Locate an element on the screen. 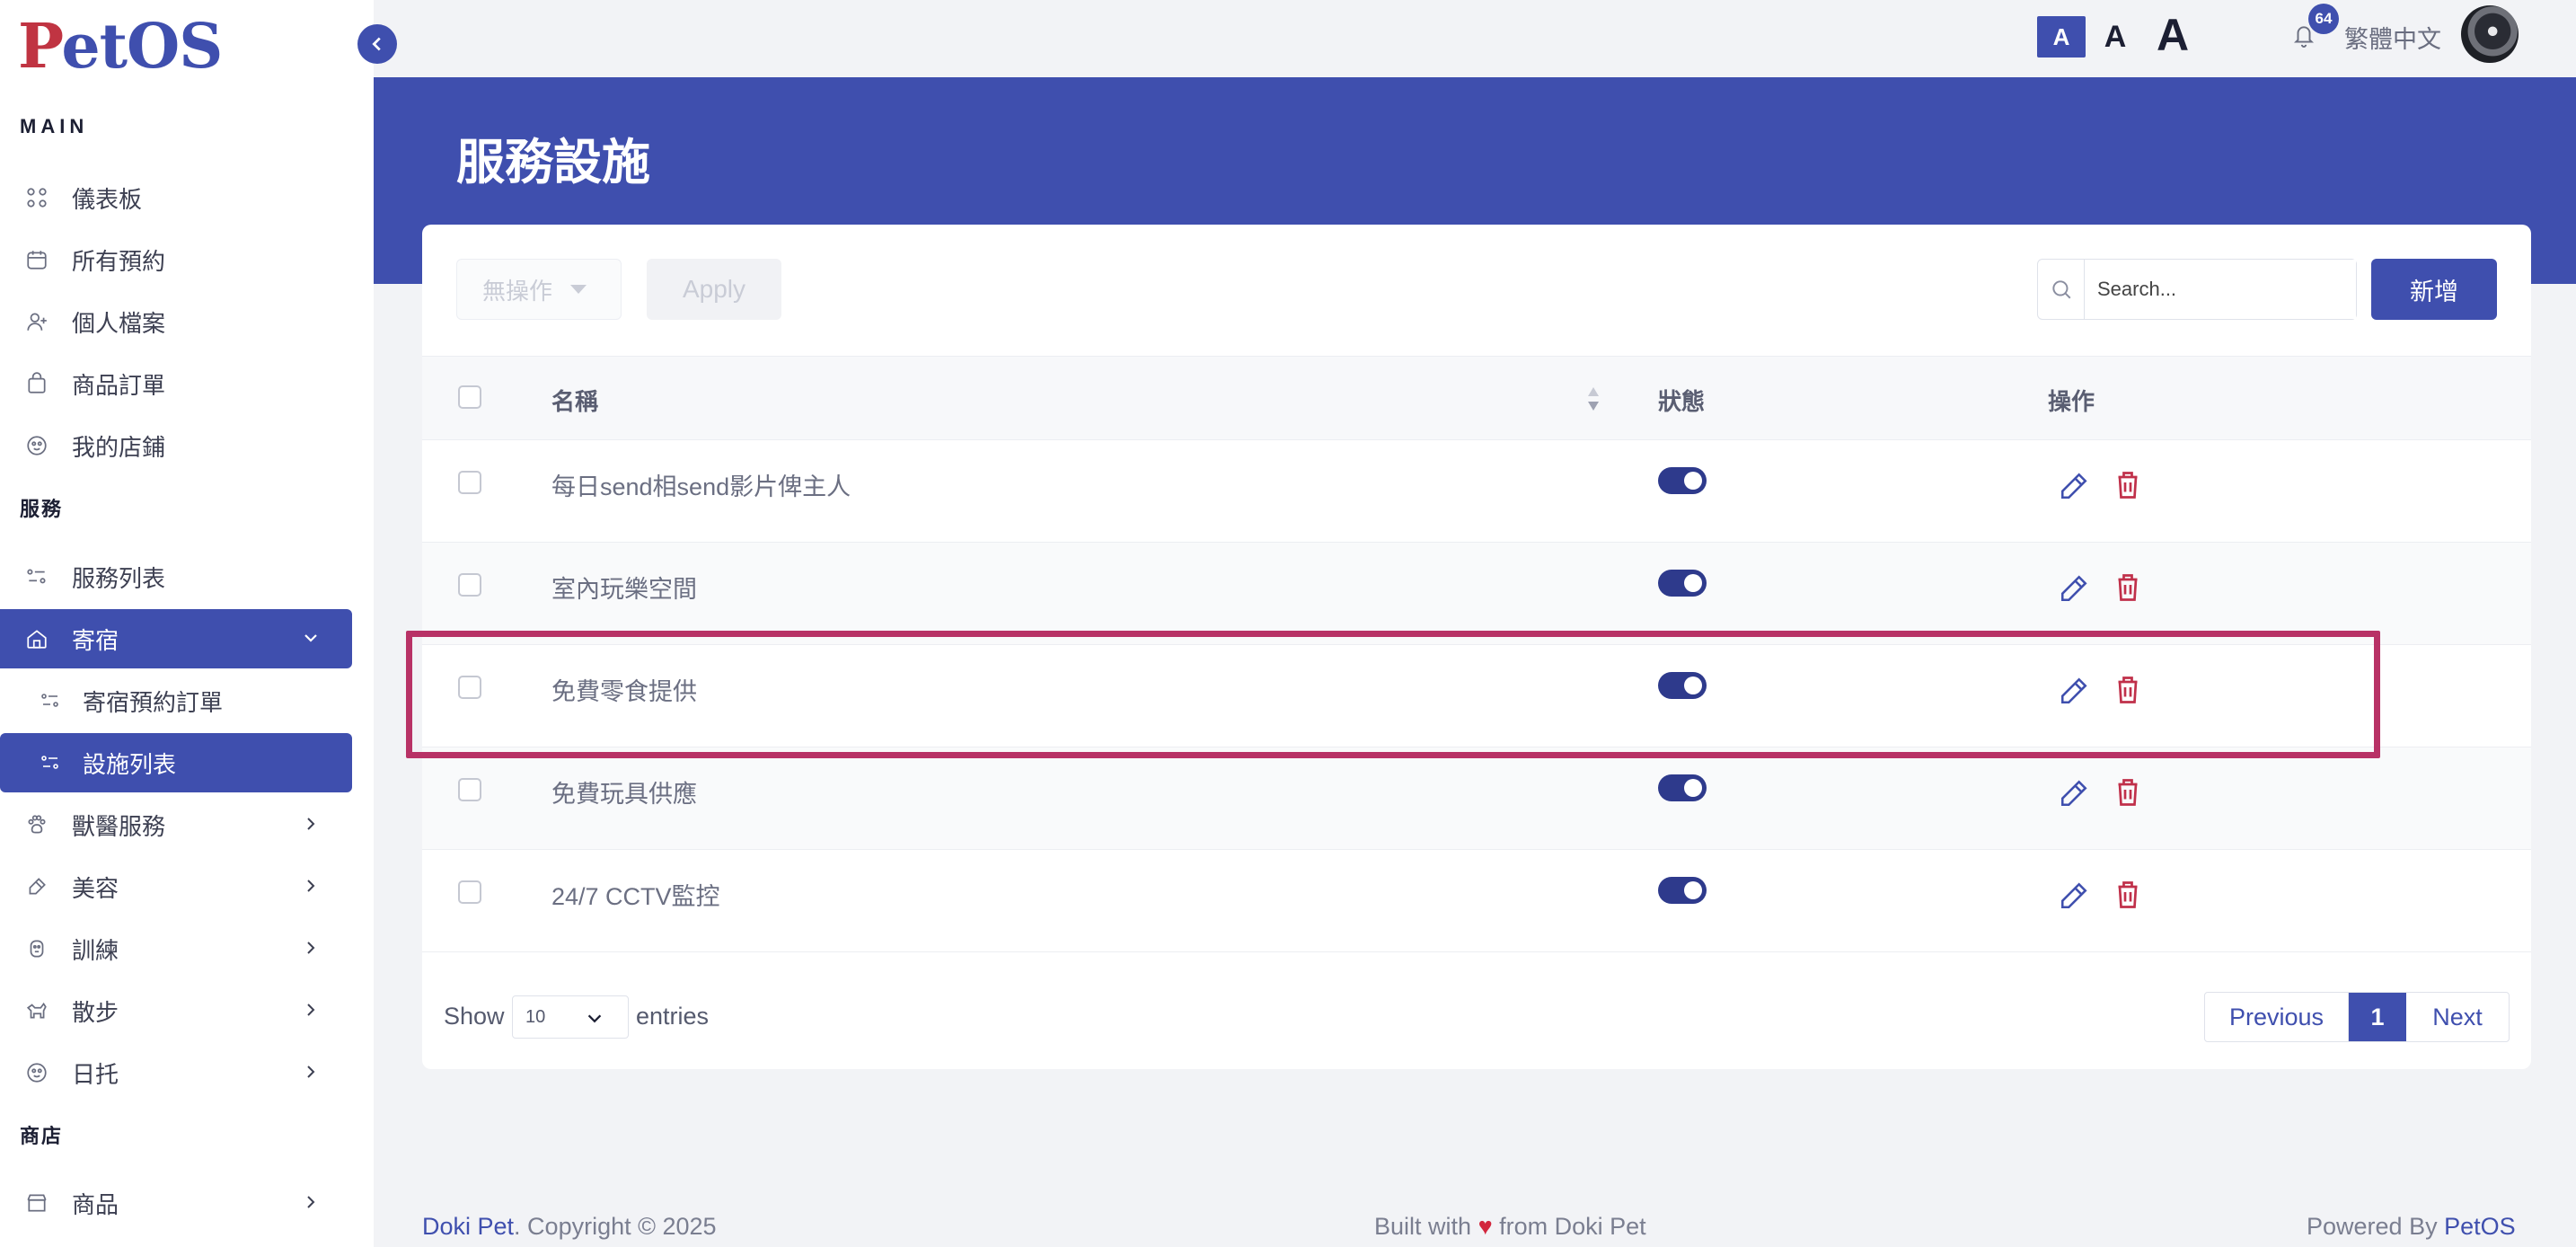 Image resolution: width=2576 pixels, height=1247 pixels. page-title: 服務設施 is located at coordinates (553, 163).